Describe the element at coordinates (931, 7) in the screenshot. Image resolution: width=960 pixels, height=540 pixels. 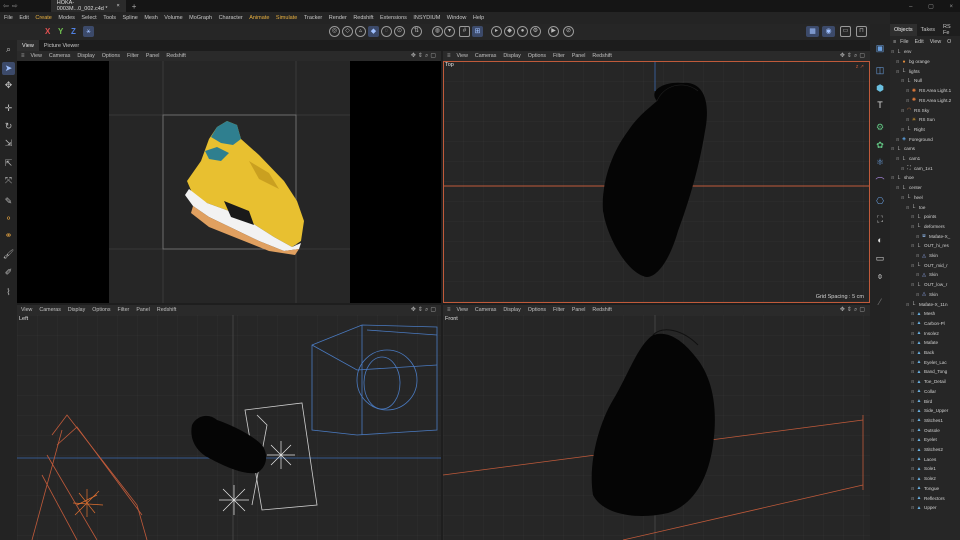
I see `maximize-button: ▢` at that location.